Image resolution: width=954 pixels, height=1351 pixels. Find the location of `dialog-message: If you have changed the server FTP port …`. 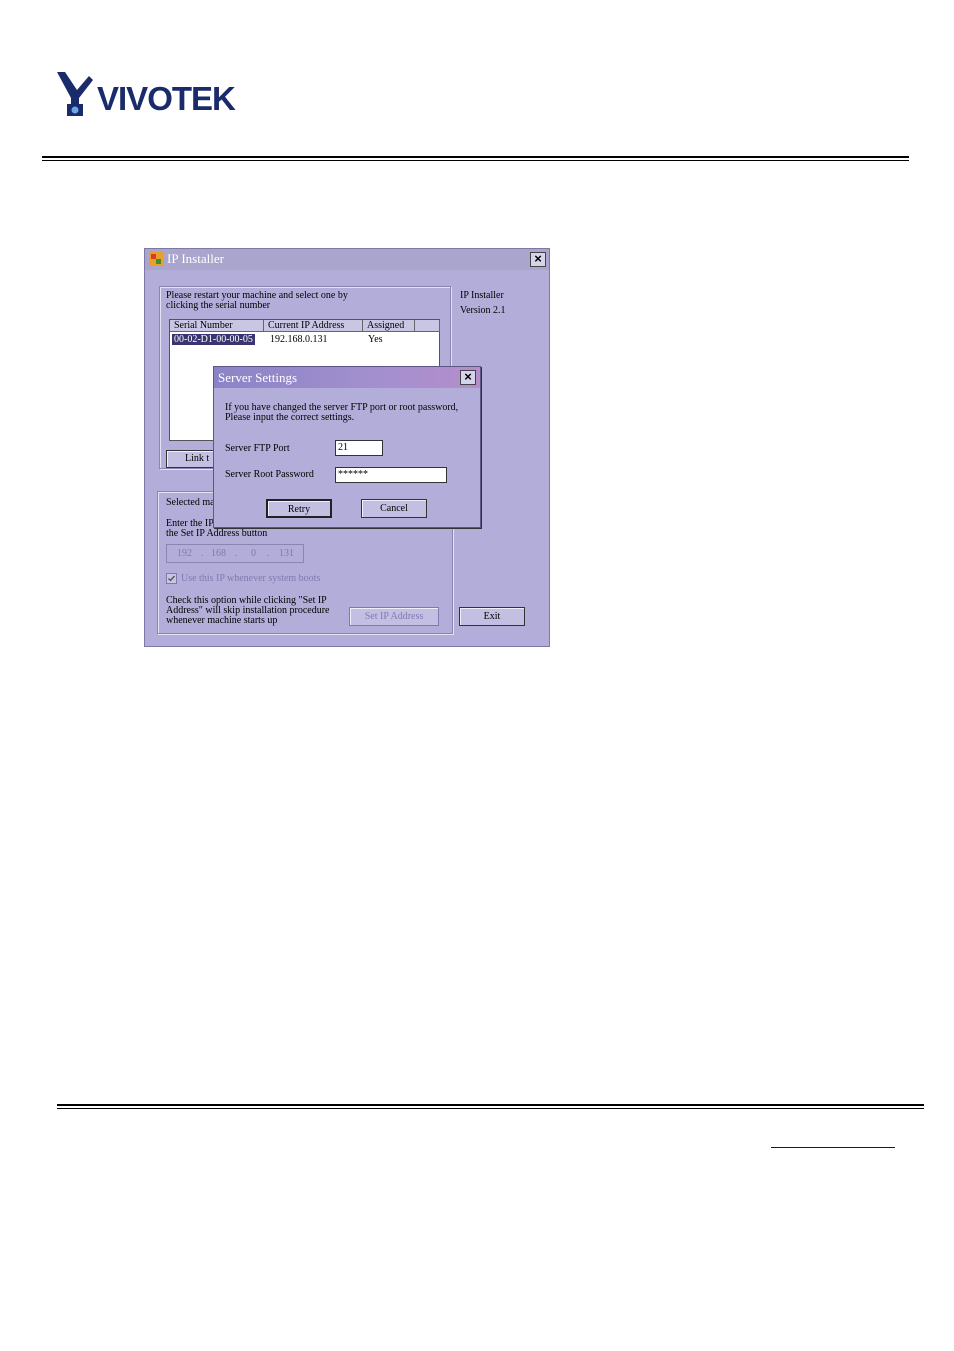

dialog-message: If you have changed the server FTP port … is located at coordinates (342, 412).